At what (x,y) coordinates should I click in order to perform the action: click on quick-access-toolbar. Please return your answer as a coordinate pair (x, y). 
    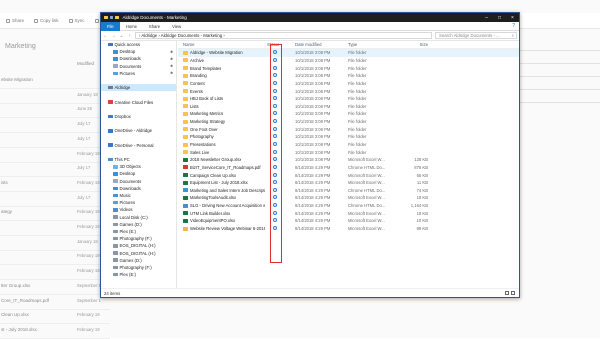
    Looking at the image, I should click on (111, 17).